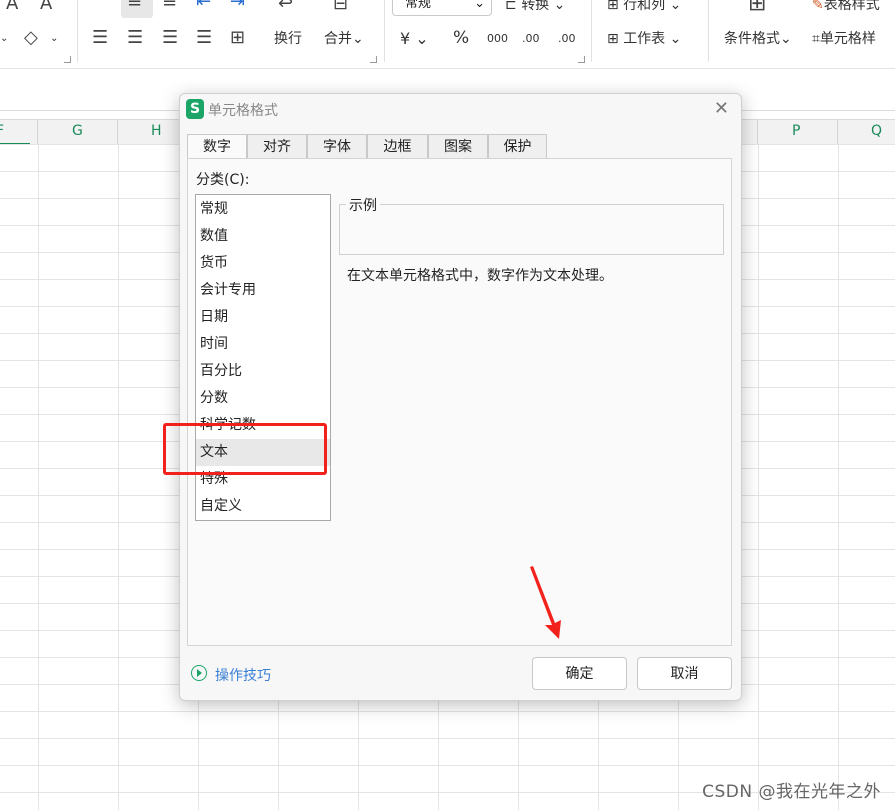  What do you see at coordinates (567, 39) in the screenshot?
I see `decimal-decrease-button: .00` at bounding box center [567, 39].